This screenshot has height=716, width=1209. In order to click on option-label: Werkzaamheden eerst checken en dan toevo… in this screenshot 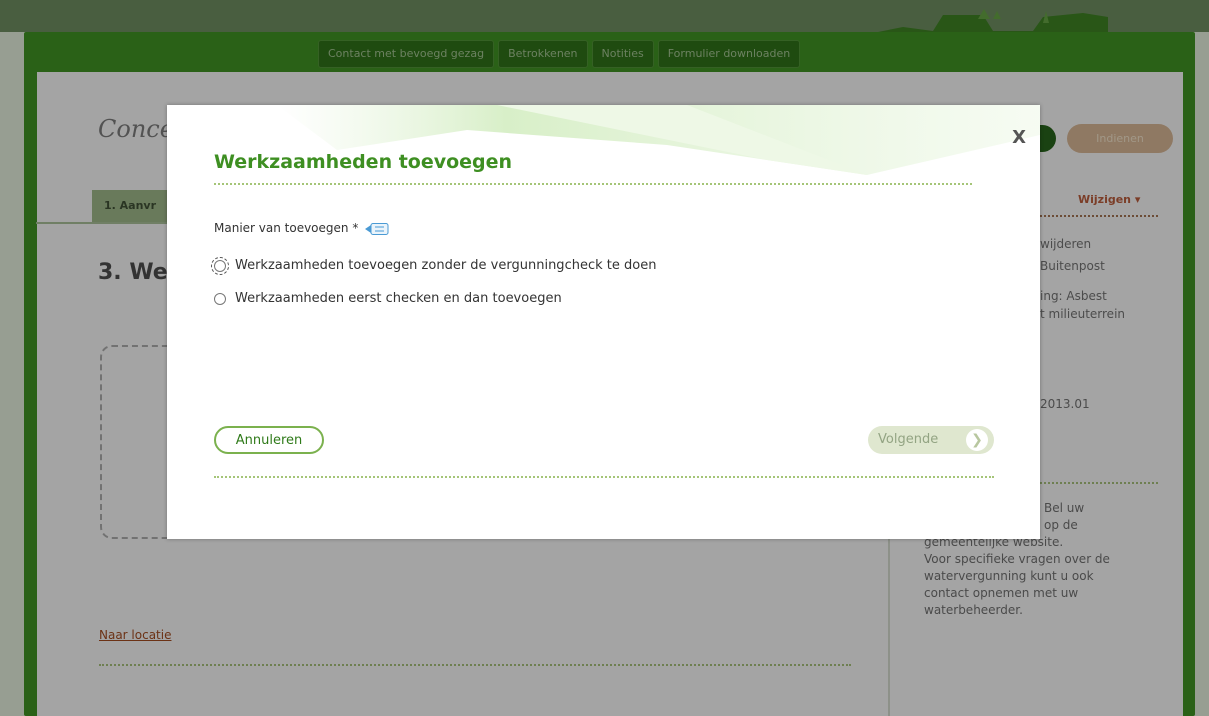, I will do `click(398, 298)`.